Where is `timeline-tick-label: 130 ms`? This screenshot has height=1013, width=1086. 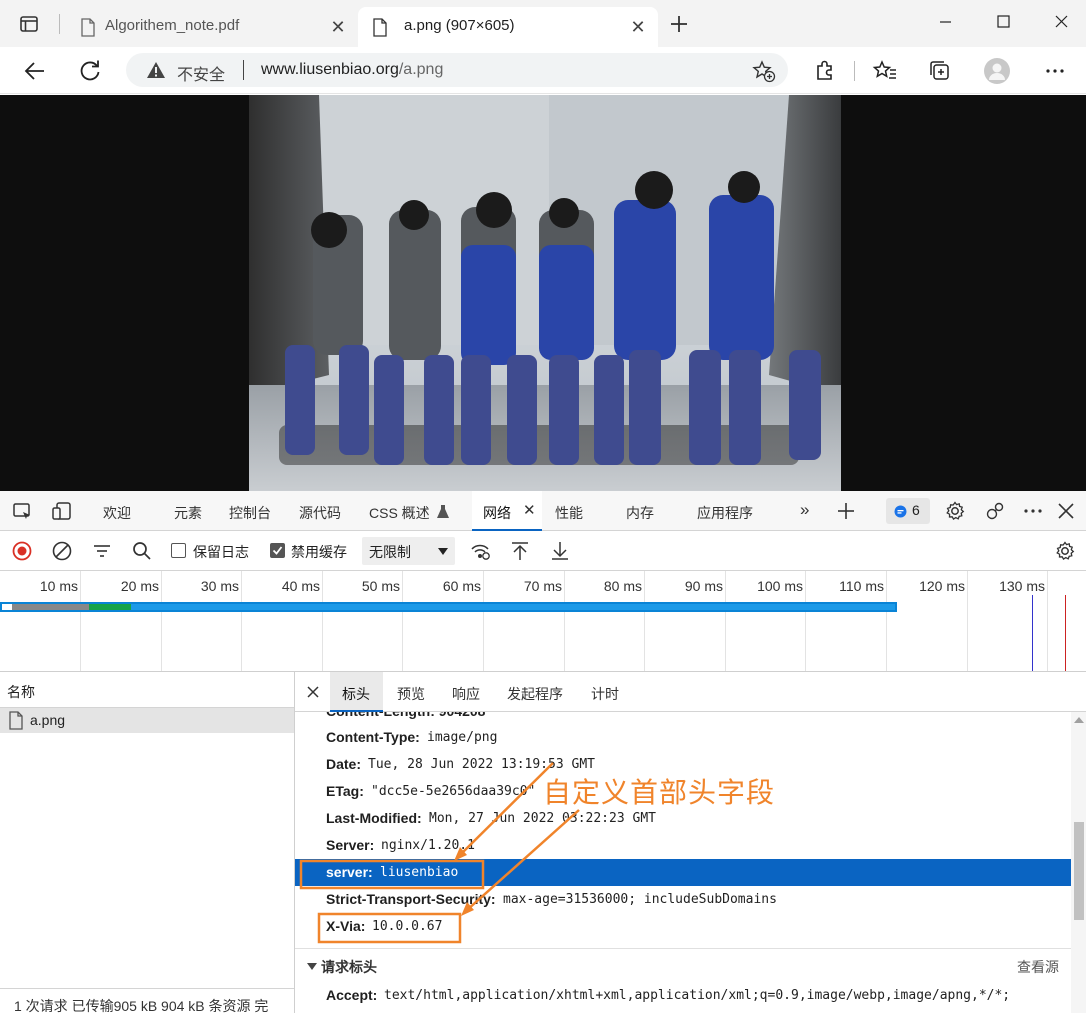
timeline-tick-label: 130 ms is located at coordinates (1022, 586).